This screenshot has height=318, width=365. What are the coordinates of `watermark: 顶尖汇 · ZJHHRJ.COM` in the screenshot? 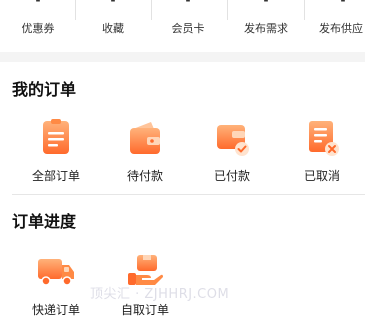 It's located at (160, 294).